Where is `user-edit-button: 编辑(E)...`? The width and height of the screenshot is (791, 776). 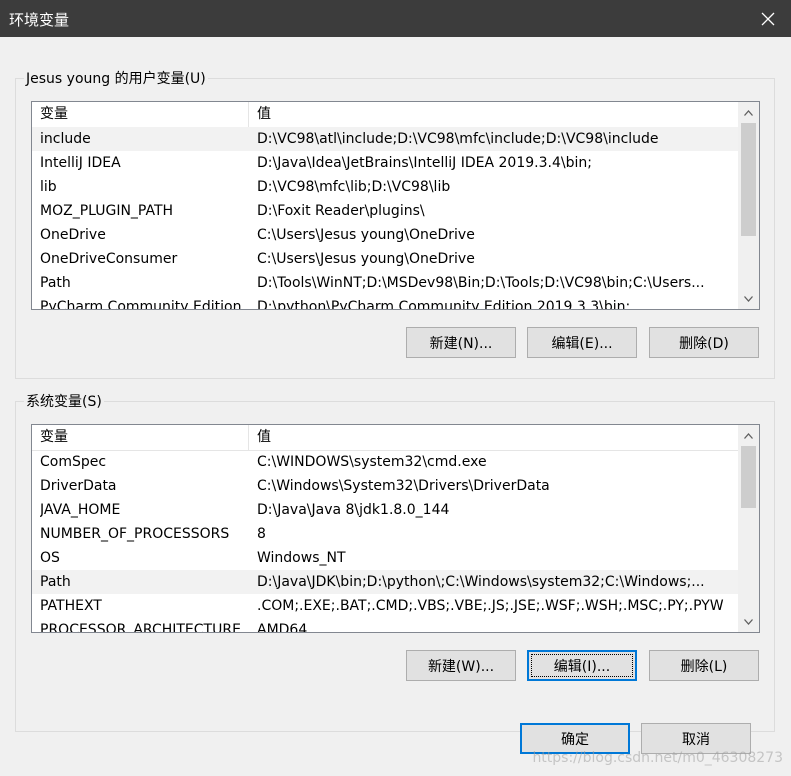
user-edit-button: 编辑(E)... is located at coordinates (582, 342).